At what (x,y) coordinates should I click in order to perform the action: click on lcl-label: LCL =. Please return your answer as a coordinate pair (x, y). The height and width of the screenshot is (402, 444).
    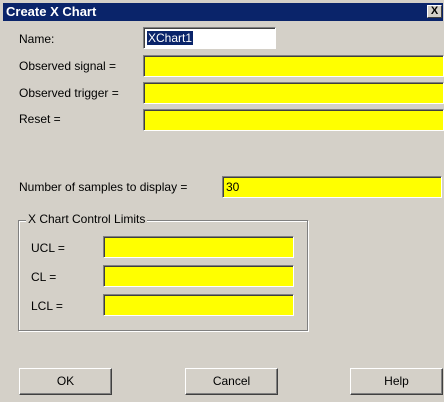
    Looking at the image, I should click on (47, 306).